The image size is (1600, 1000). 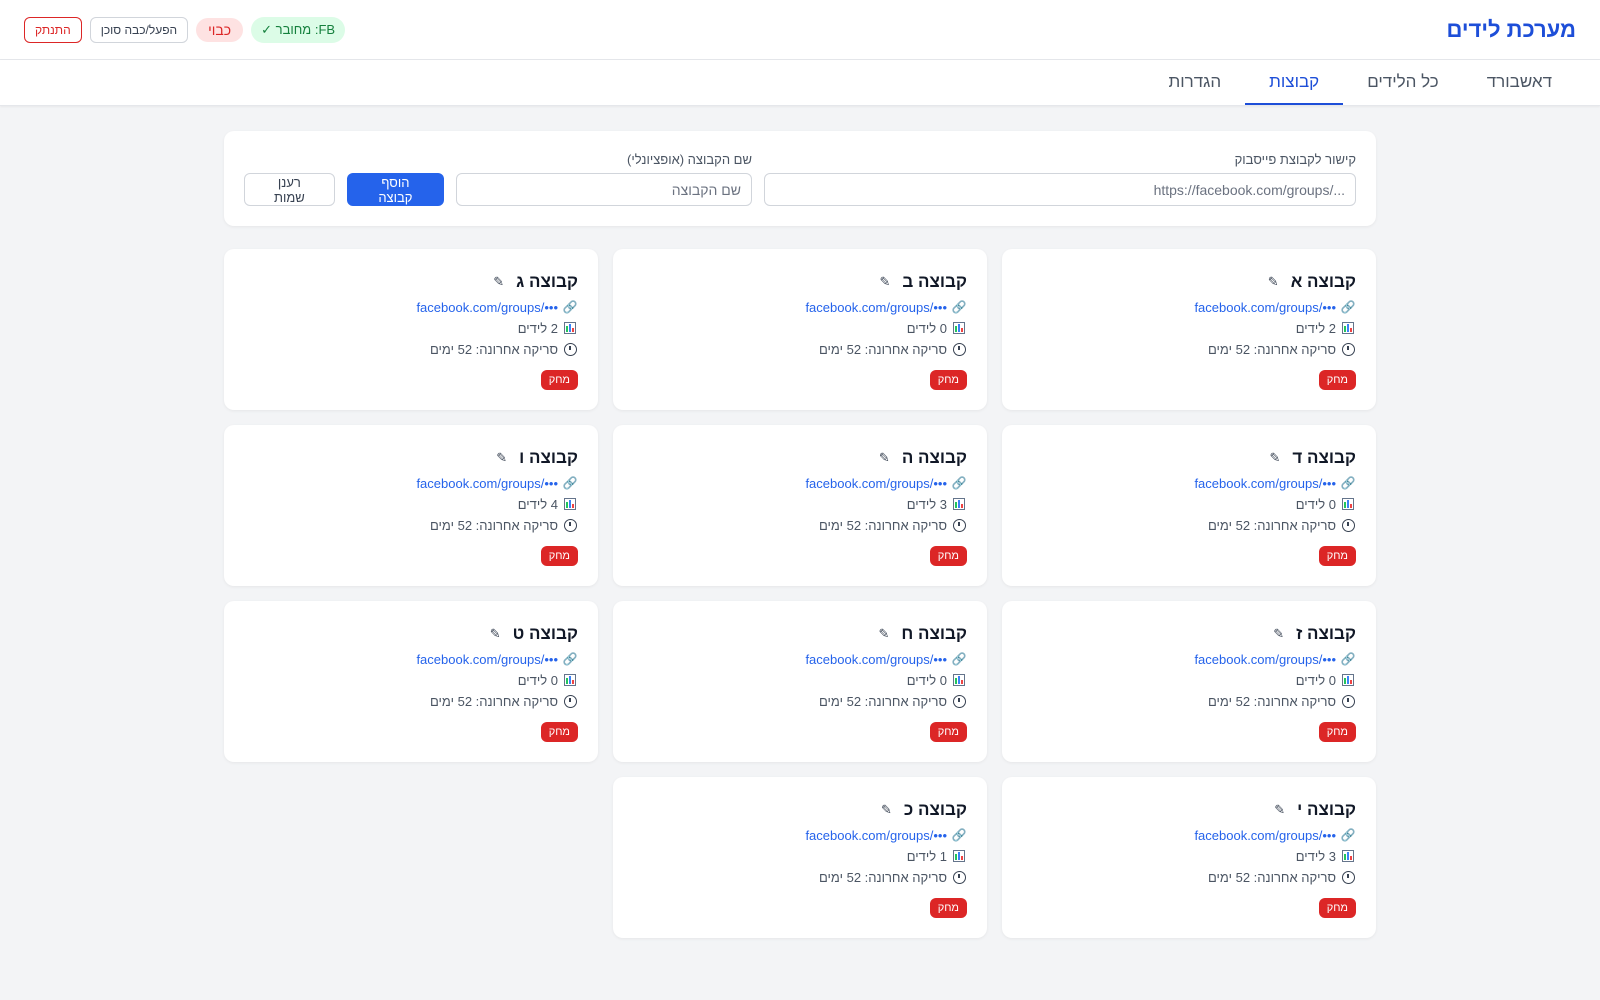 I want to click on group-name-input, so click(x=604, y=189).